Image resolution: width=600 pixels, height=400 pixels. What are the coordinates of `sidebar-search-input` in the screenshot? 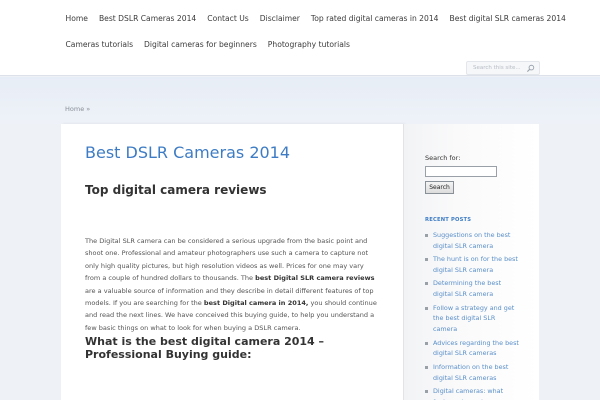 It's located at (461, 171).